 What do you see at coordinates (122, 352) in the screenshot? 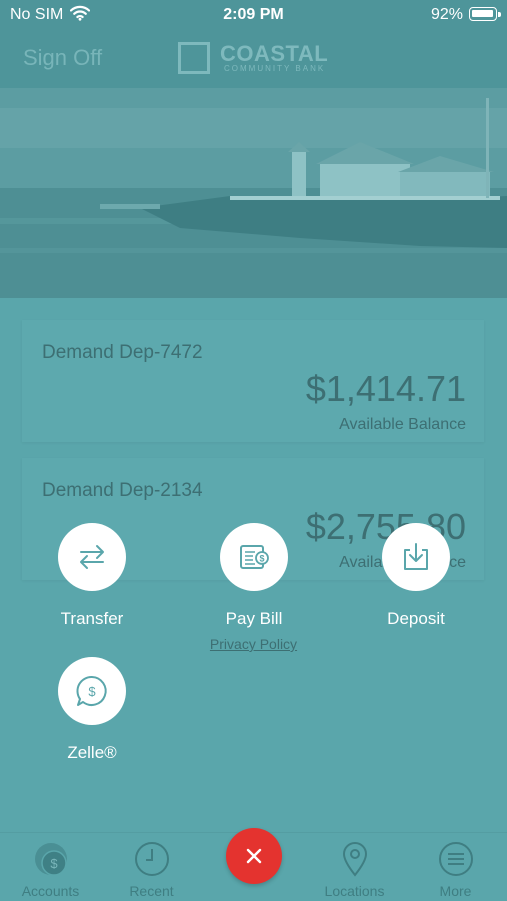
I see `account-name: Demand Dep-7472` at bounding box center [122, 352].